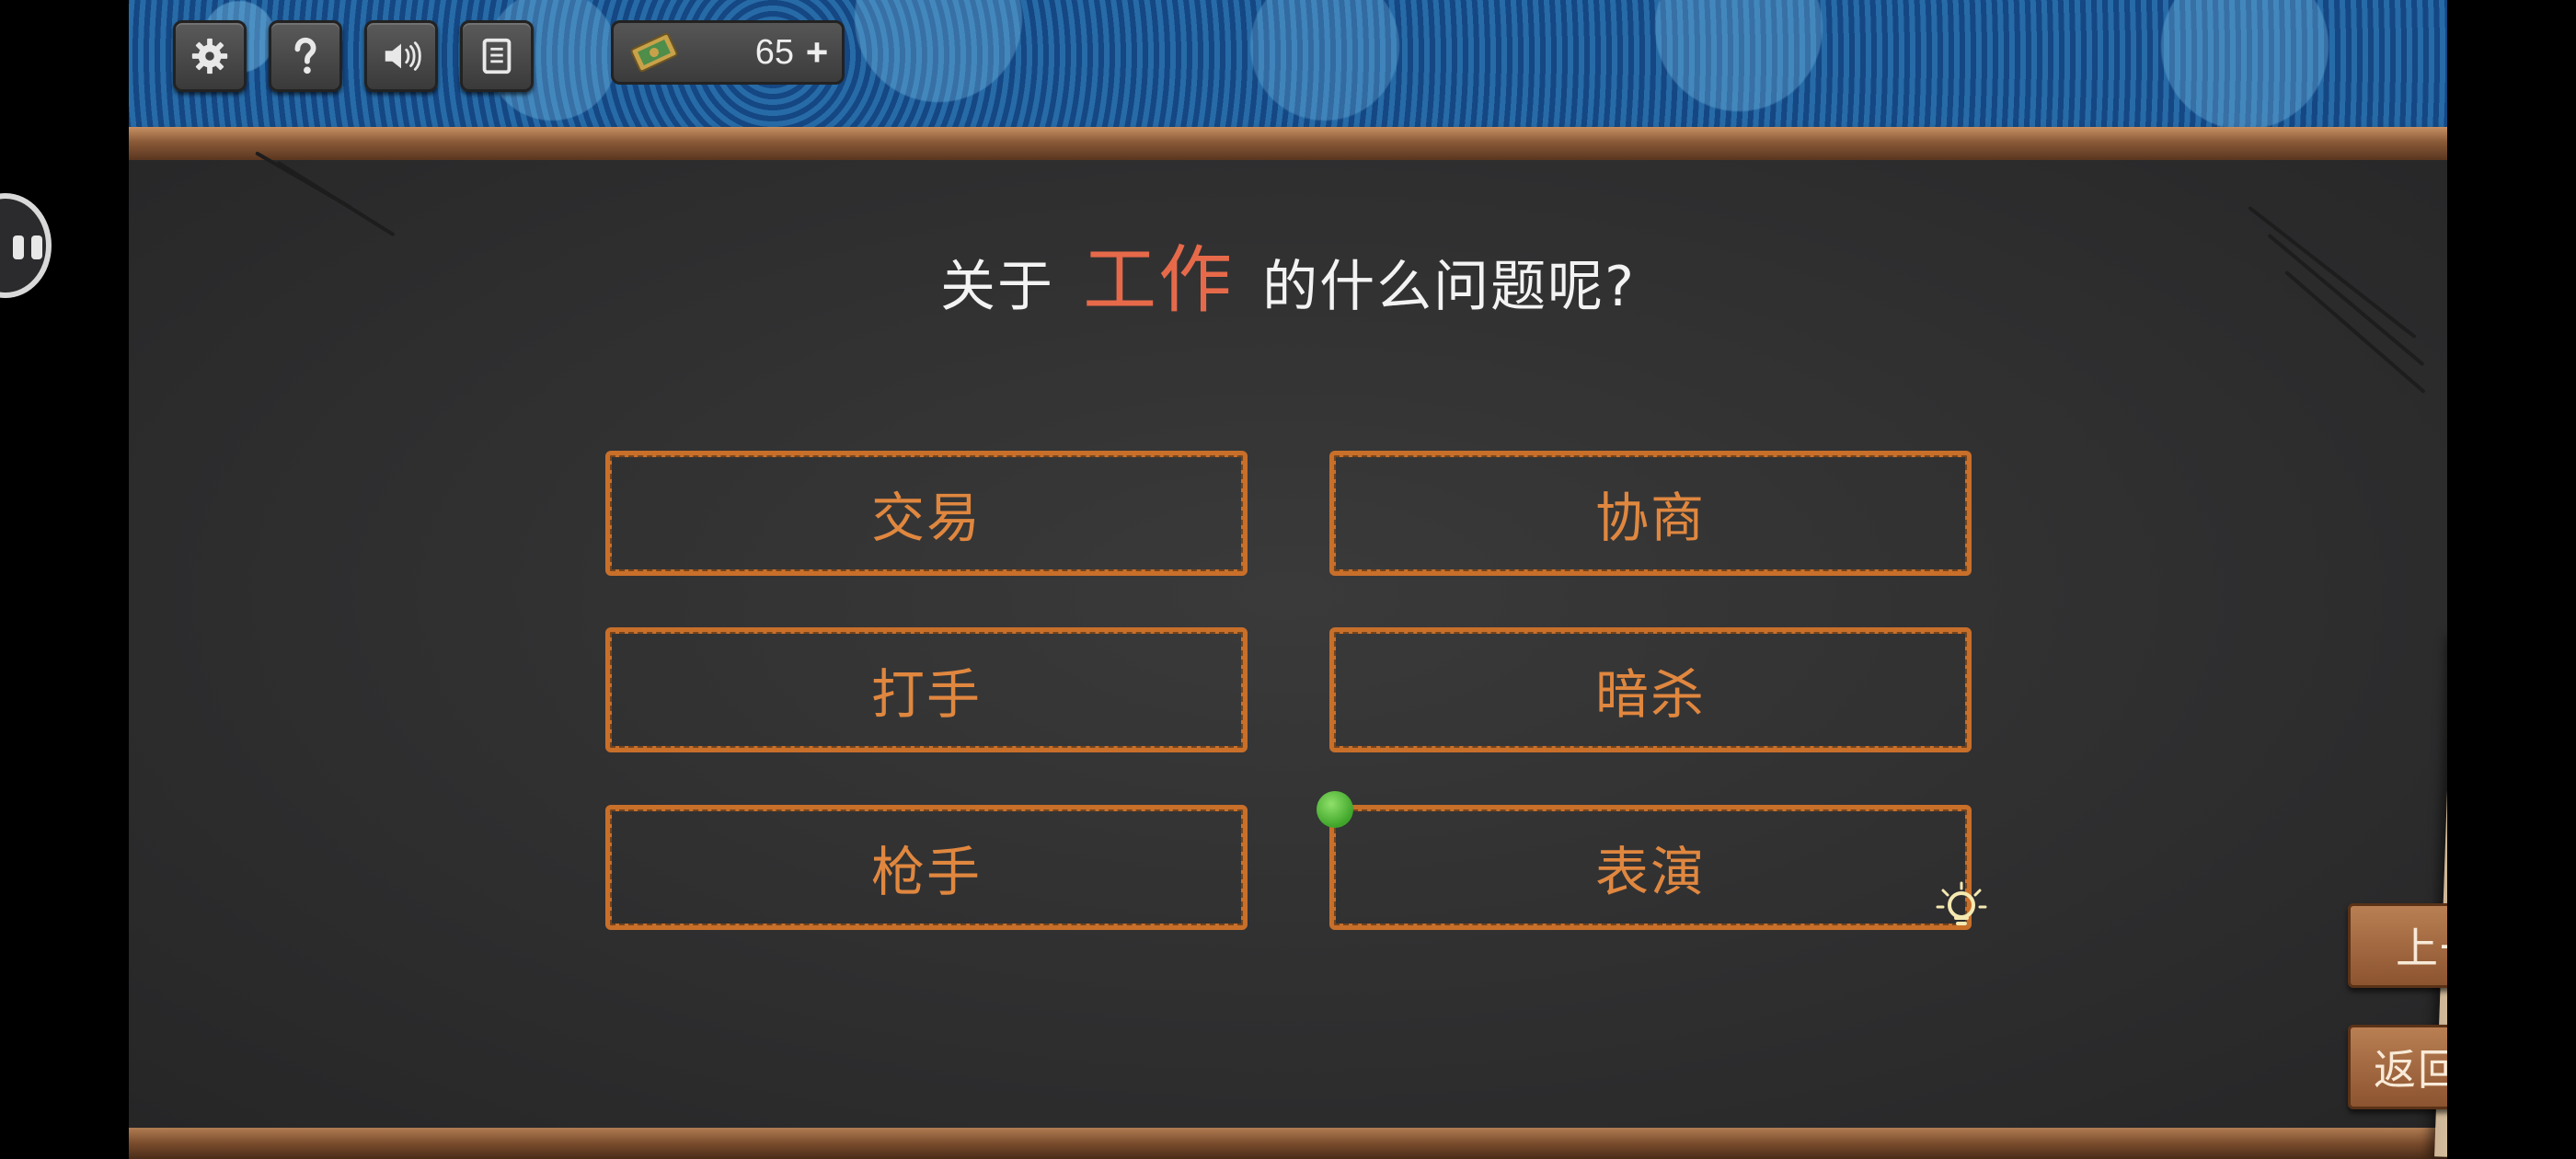 The image size is (2576, 1159). Describe the element at coordinates (926, 689) in the screenshot. I see `choice-button: 打手` at that location.